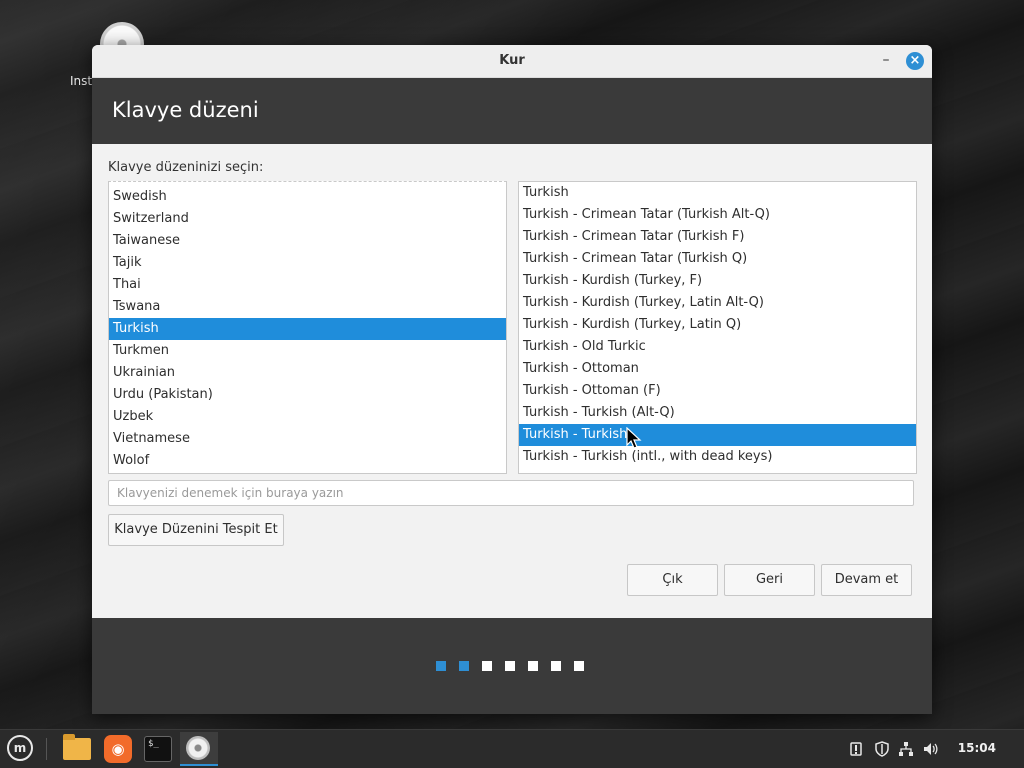  Describe the element at coordinates (307, 417) in the screenshot. I see `layout-list-item: Uzbek` at that location.